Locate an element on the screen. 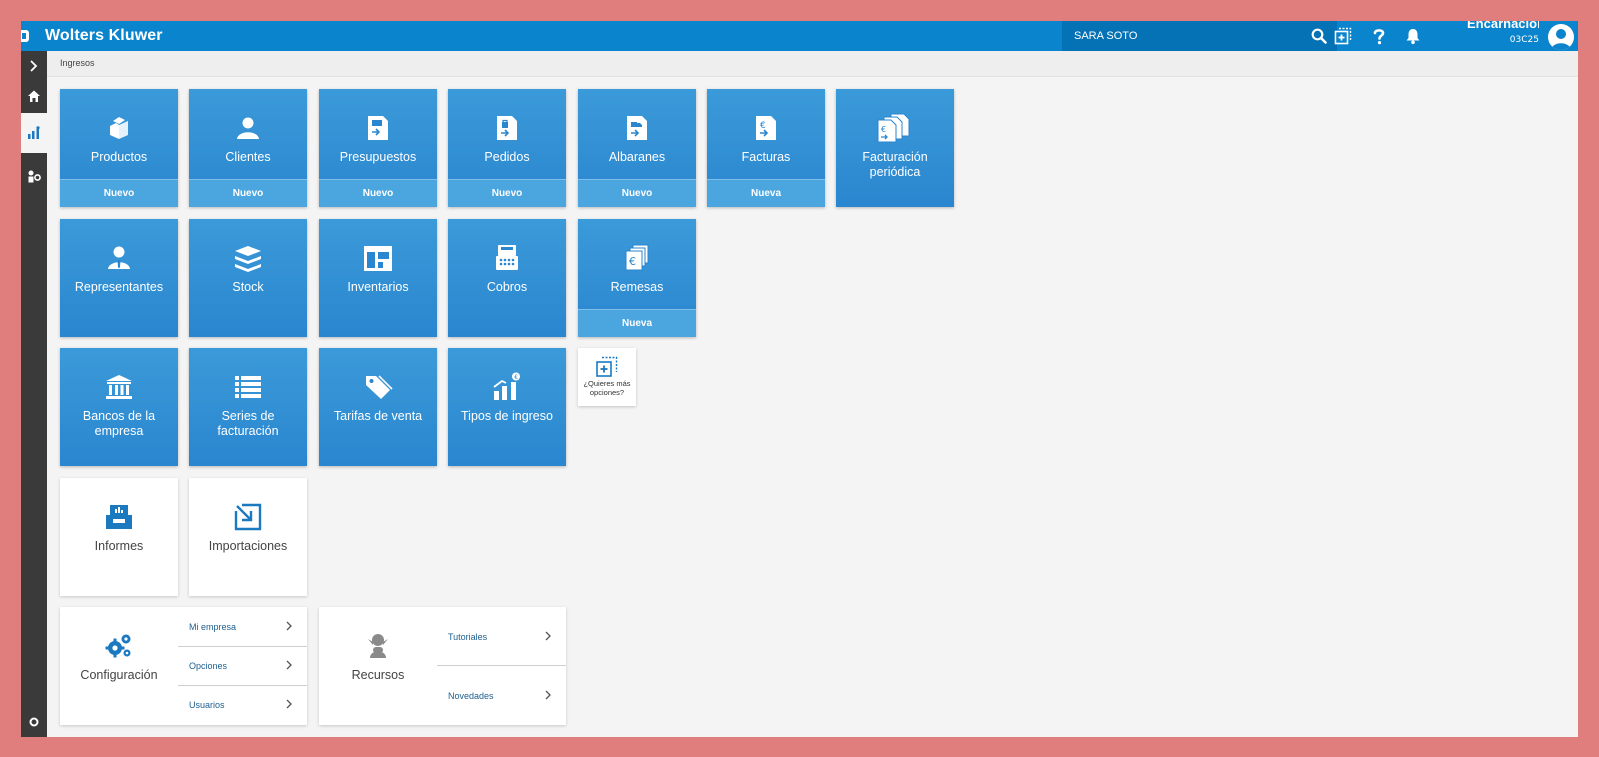 The height and width of the screenshot is (757, 1599). tile-label: Stock is located at coordinates (248, 287).